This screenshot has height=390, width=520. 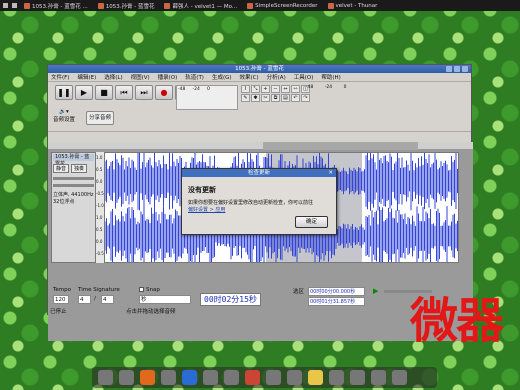 What do you see at coordinates (275, 98) in the screenshot?
I see `copy-icon: ⧉` at bounding box center [275, 98].